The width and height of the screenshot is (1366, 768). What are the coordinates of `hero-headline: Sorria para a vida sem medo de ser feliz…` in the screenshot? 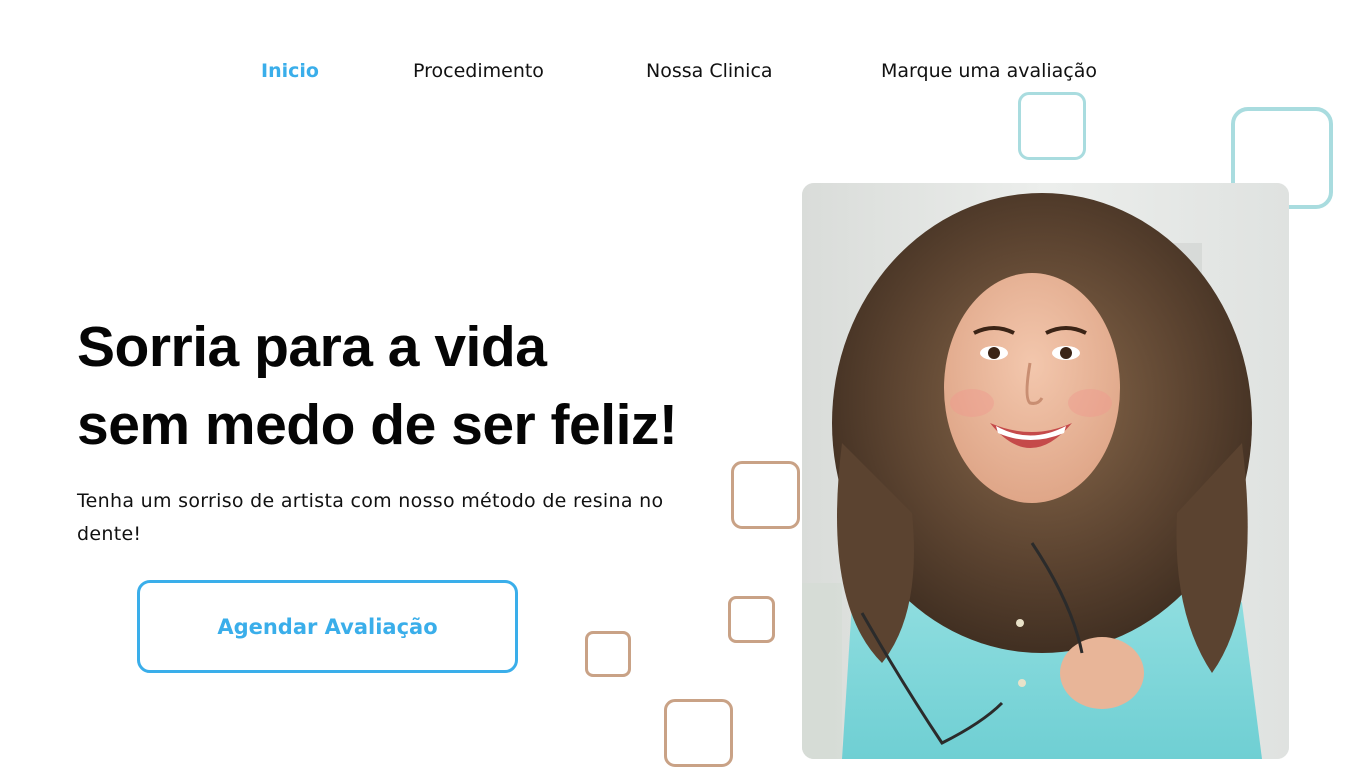 It's located at (377, 386).